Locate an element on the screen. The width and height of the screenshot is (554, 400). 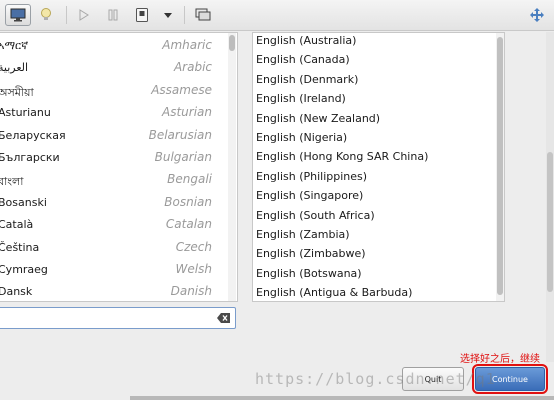
language-english-name: Bulgarian is located at coordinates (183, 157).